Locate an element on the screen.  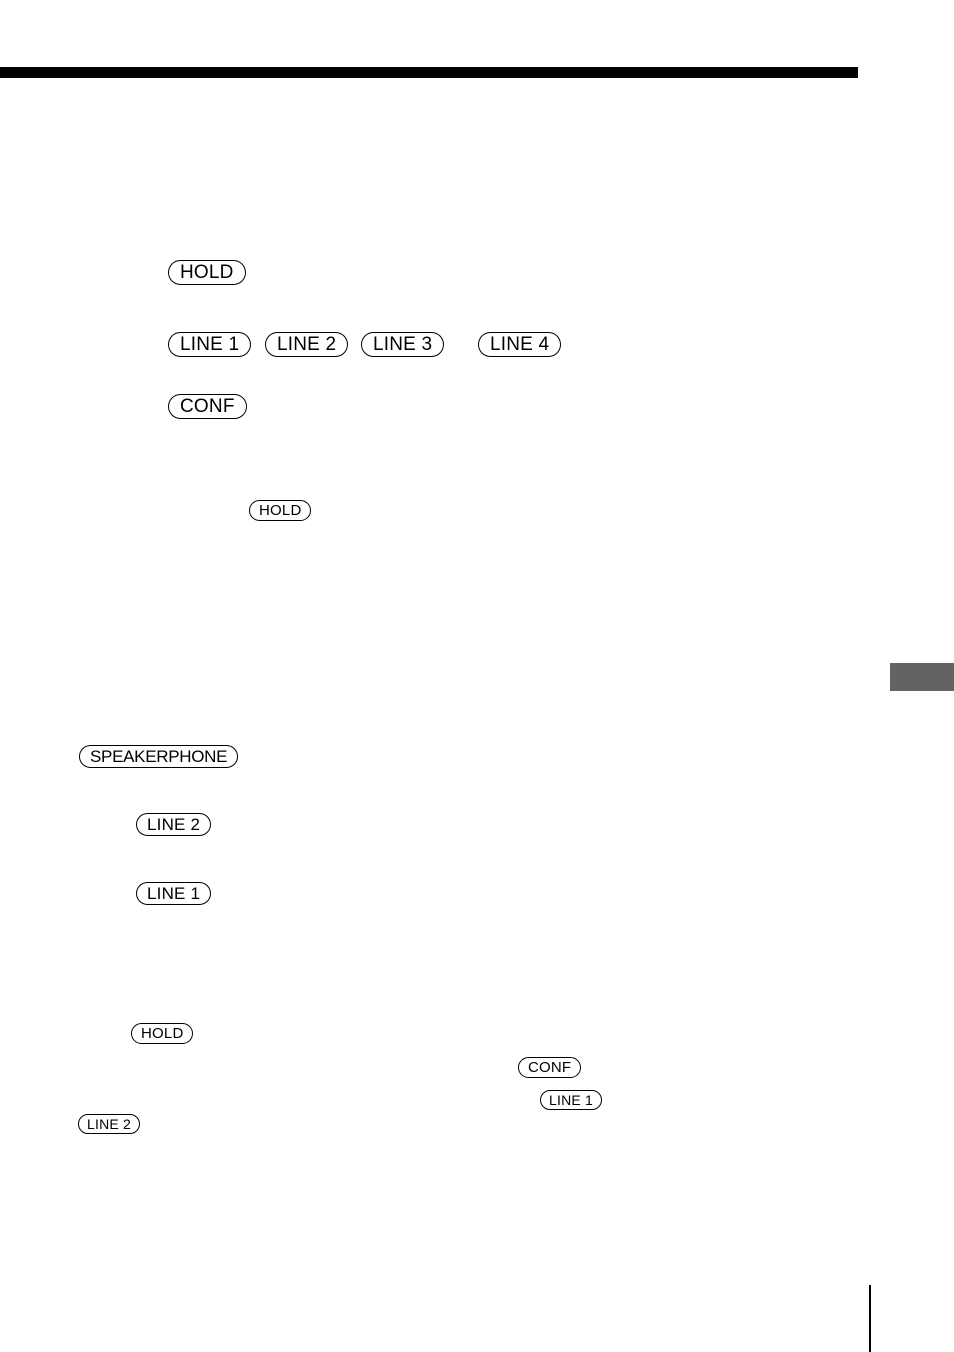
keycap-line-2-b: LINE 2 is located at coordinates (174, 824).